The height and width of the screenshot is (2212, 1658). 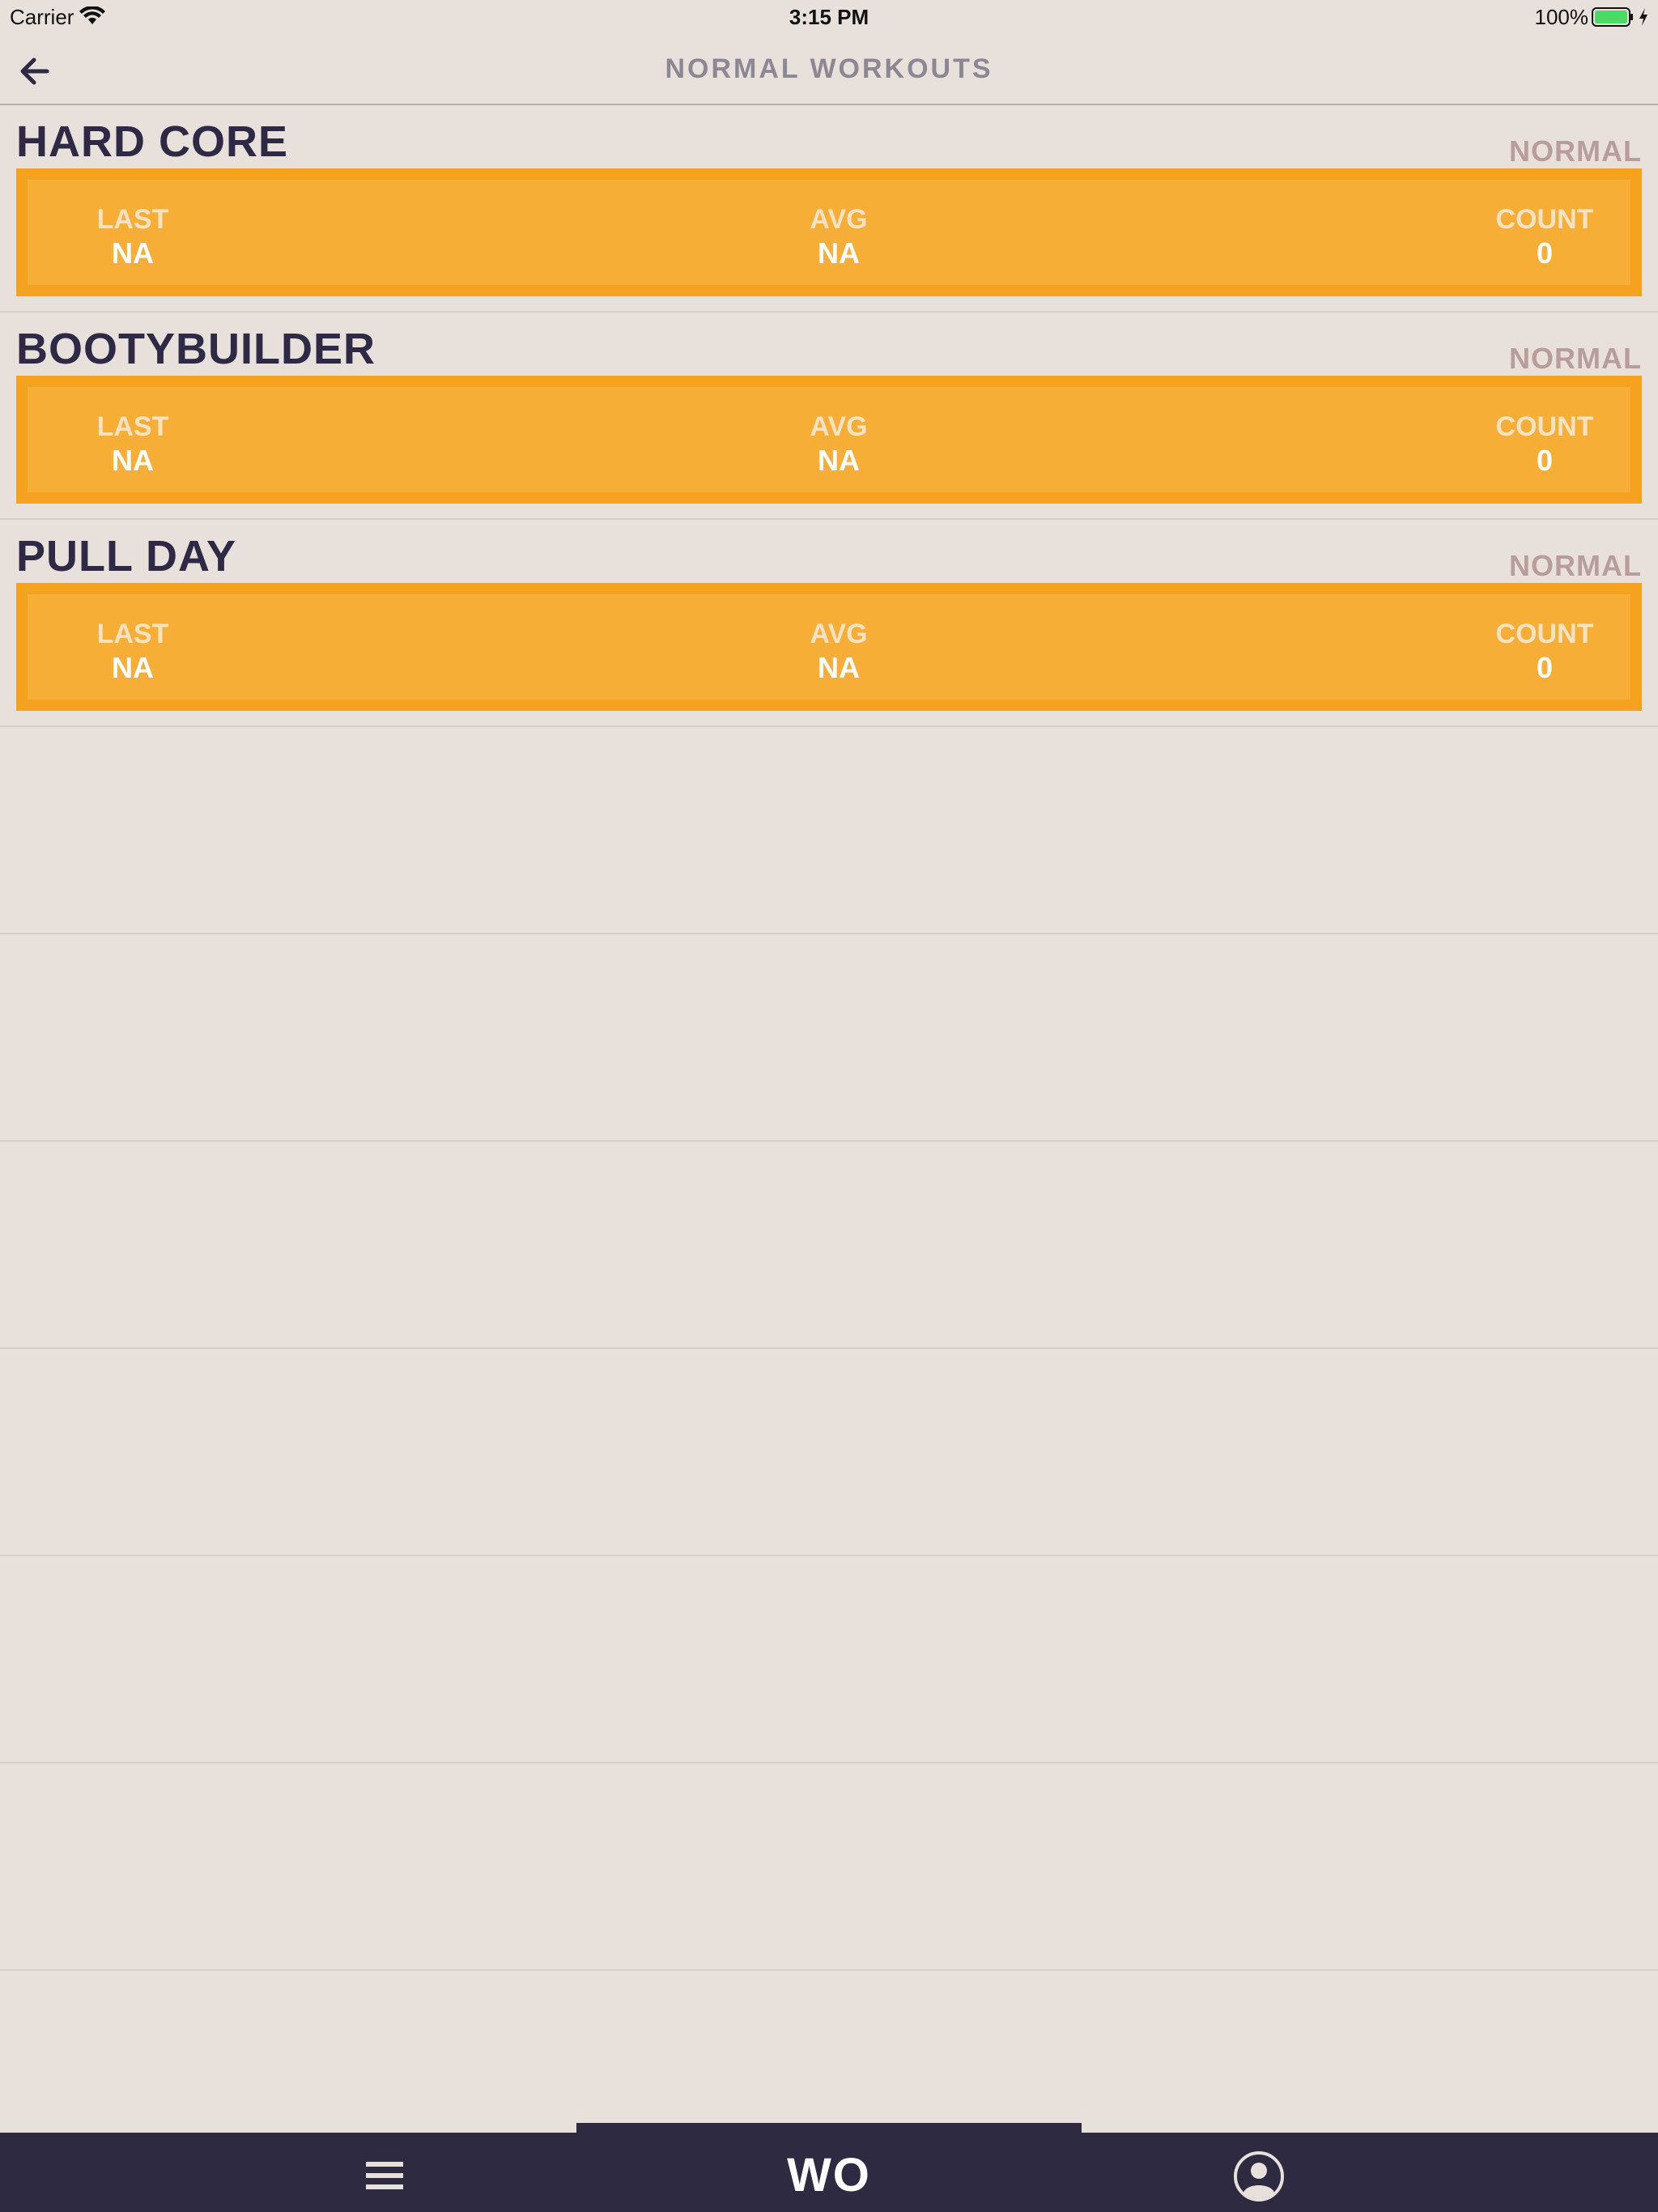 I want to click on tab-workouts: WO, so click(x=829, y=2176).